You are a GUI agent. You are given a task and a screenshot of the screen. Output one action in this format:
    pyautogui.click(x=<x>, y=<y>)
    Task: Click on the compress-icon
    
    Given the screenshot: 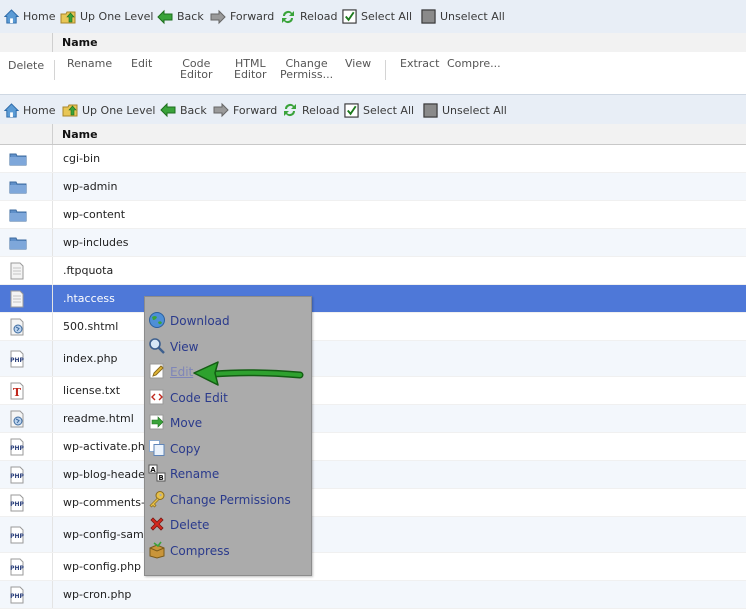 What is the action you would take?
    pyautogui.click(x=157, y=550)
    